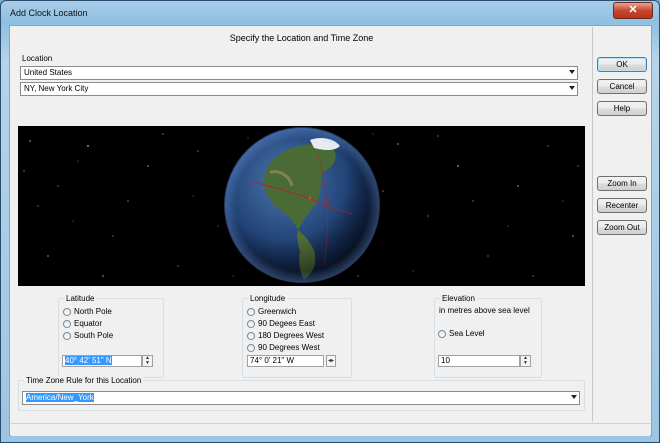 This screenshot has width=660, height=443. I want to click on city-value: NY, New York City, so click(56, 88).